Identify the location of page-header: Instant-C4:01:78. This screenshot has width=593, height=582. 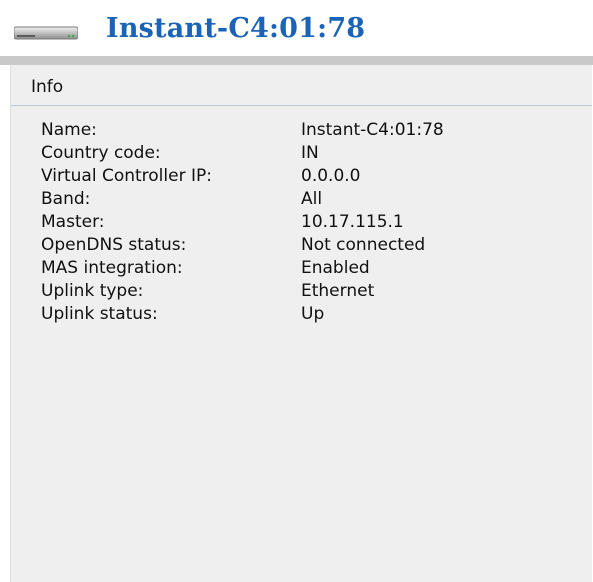
(296, 28).